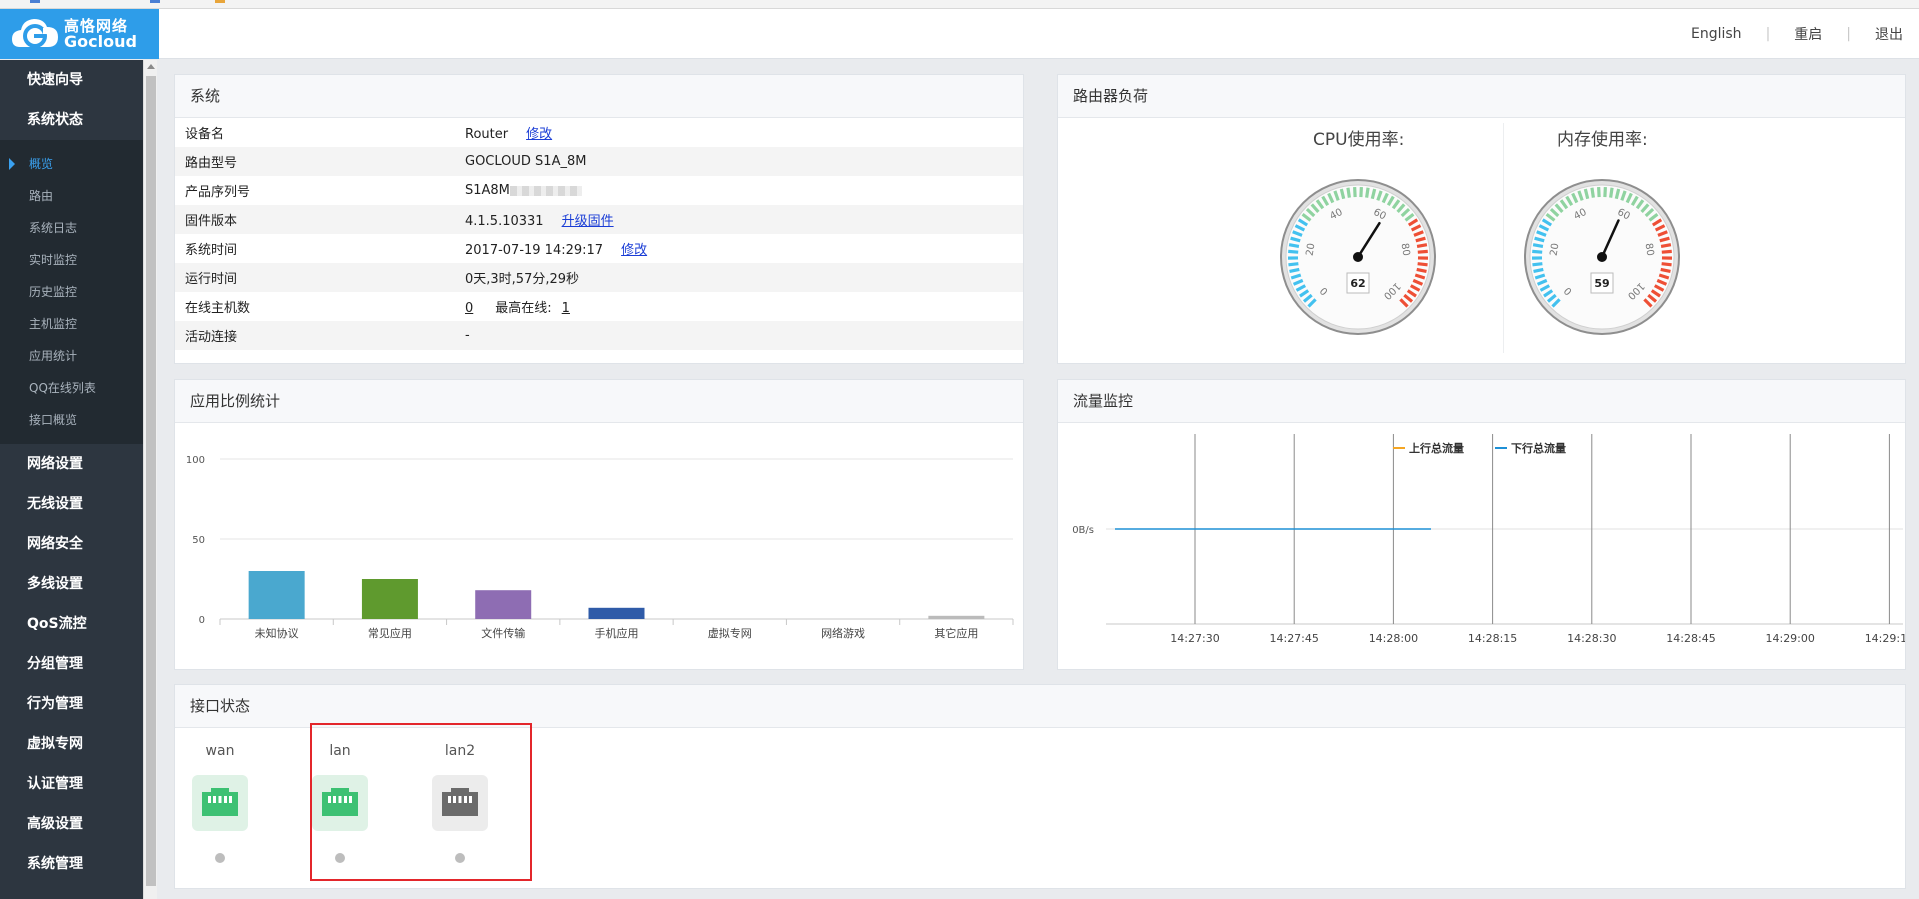 The width and height of the screenshot is (1919, 899). I want to click on row-label: 在线主机数, so click(218, 308).